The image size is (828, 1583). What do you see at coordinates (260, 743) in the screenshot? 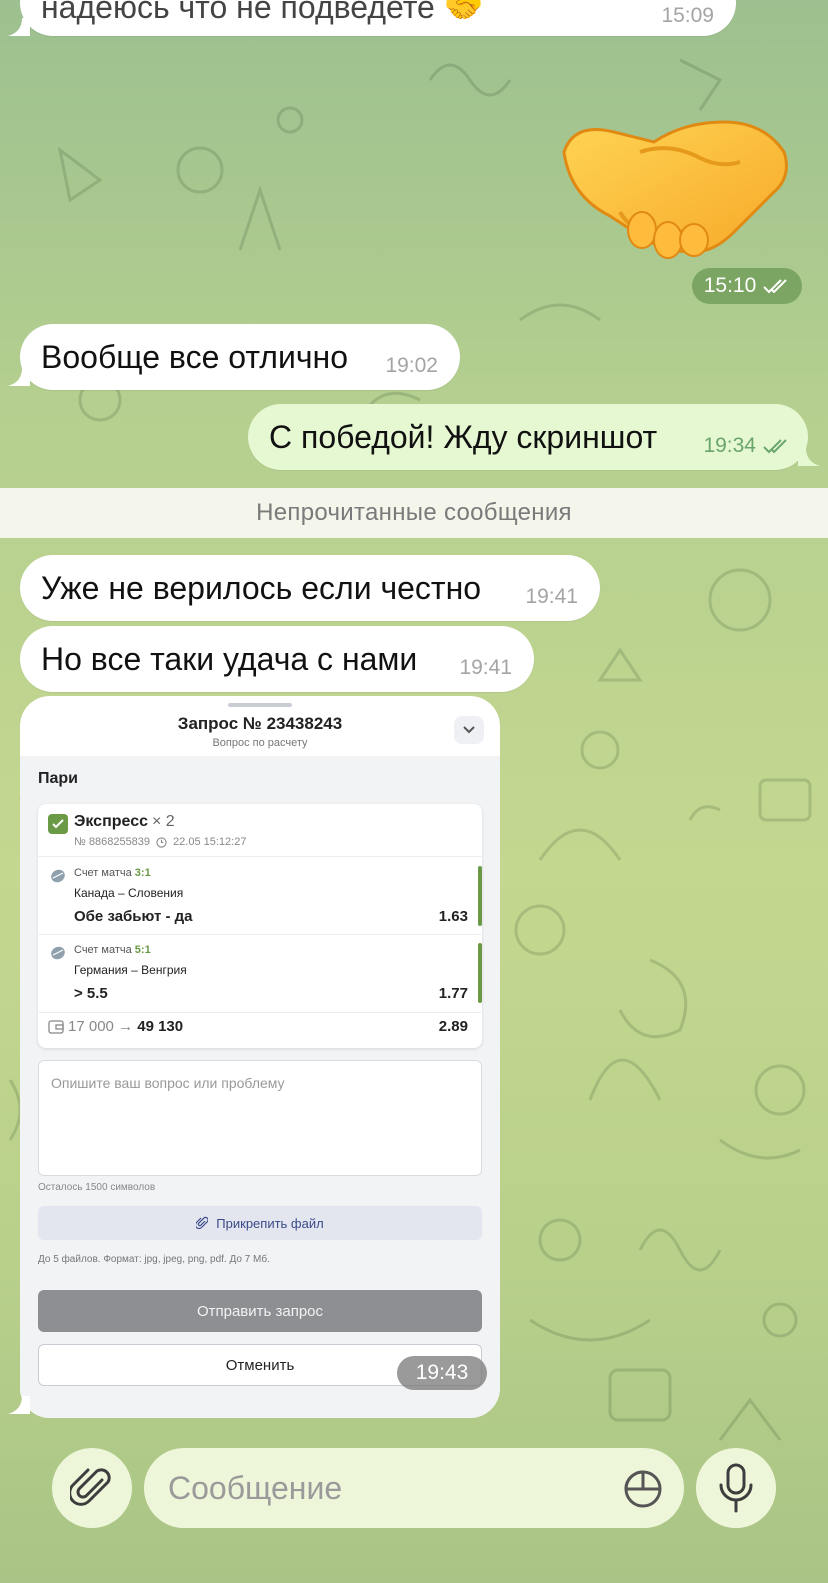
I see `request-subtitle: Вопрос по расчету` at bounding box center [260, 743].